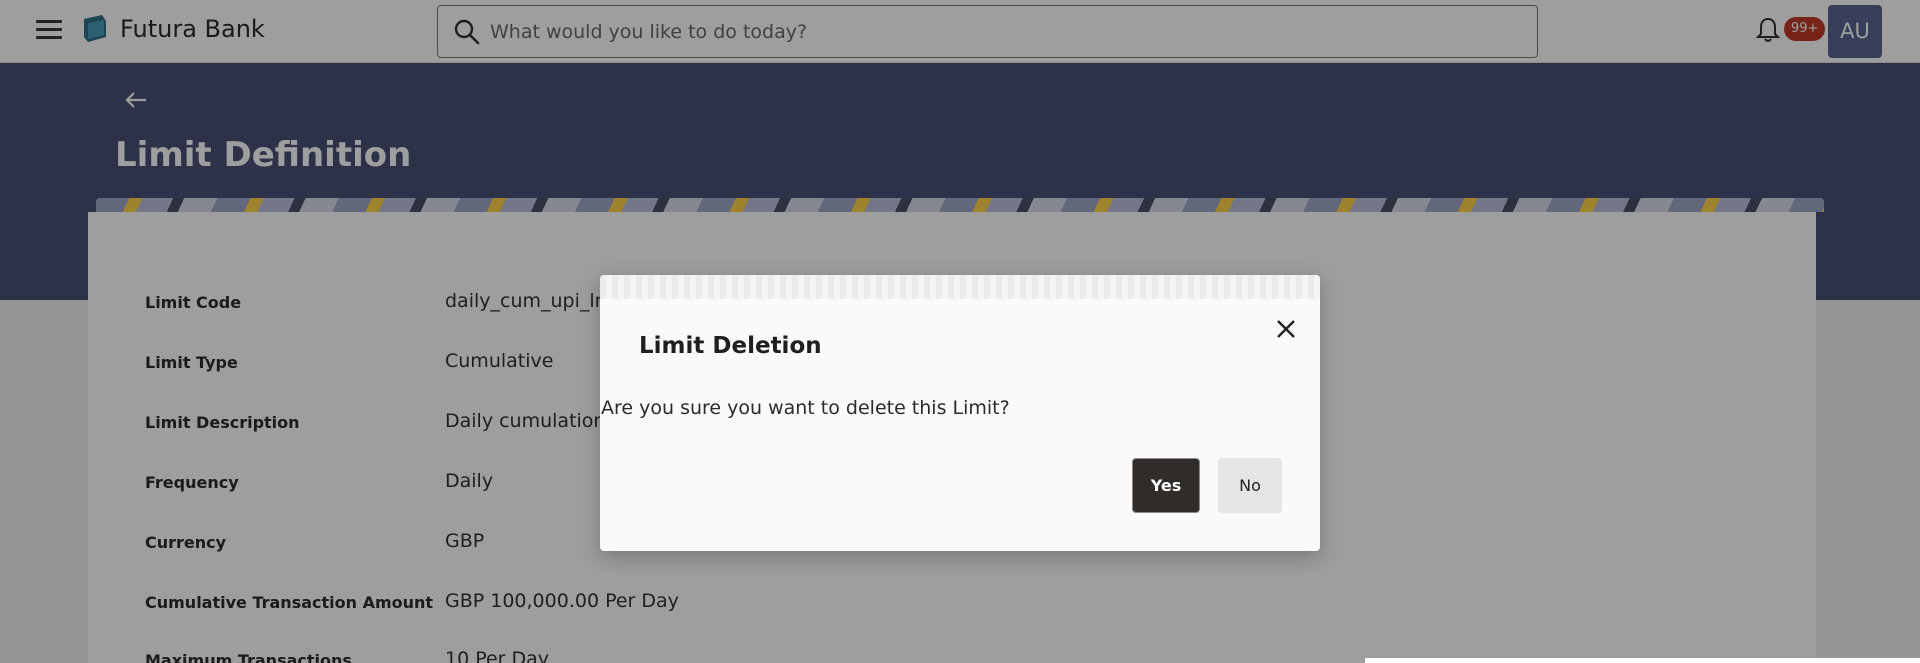  Describe the element at coordinates (1166, 485) in the screenshot. I see `yes-button: Yes` at that location.